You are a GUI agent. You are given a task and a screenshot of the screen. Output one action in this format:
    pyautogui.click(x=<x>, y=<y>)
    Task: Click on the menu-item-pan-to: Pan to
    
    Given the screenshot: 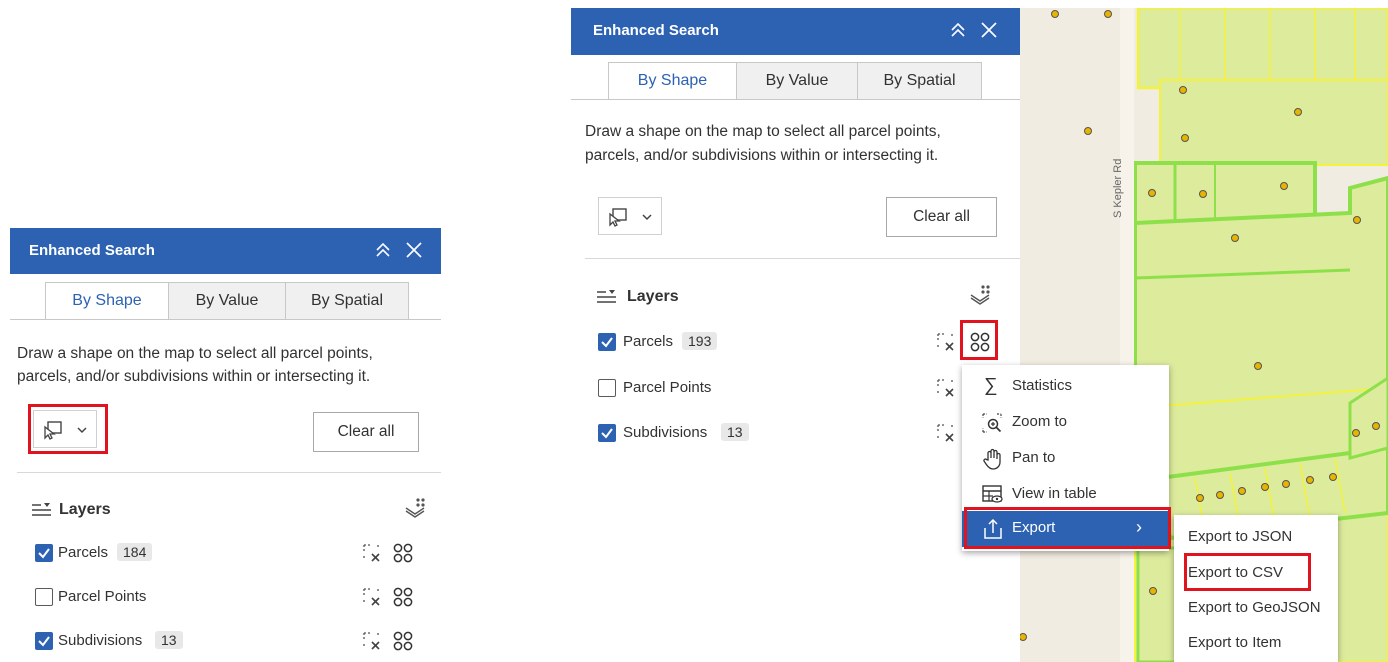 What is the action you would take?
    pyautogui.click(x=1065, y=459)
    